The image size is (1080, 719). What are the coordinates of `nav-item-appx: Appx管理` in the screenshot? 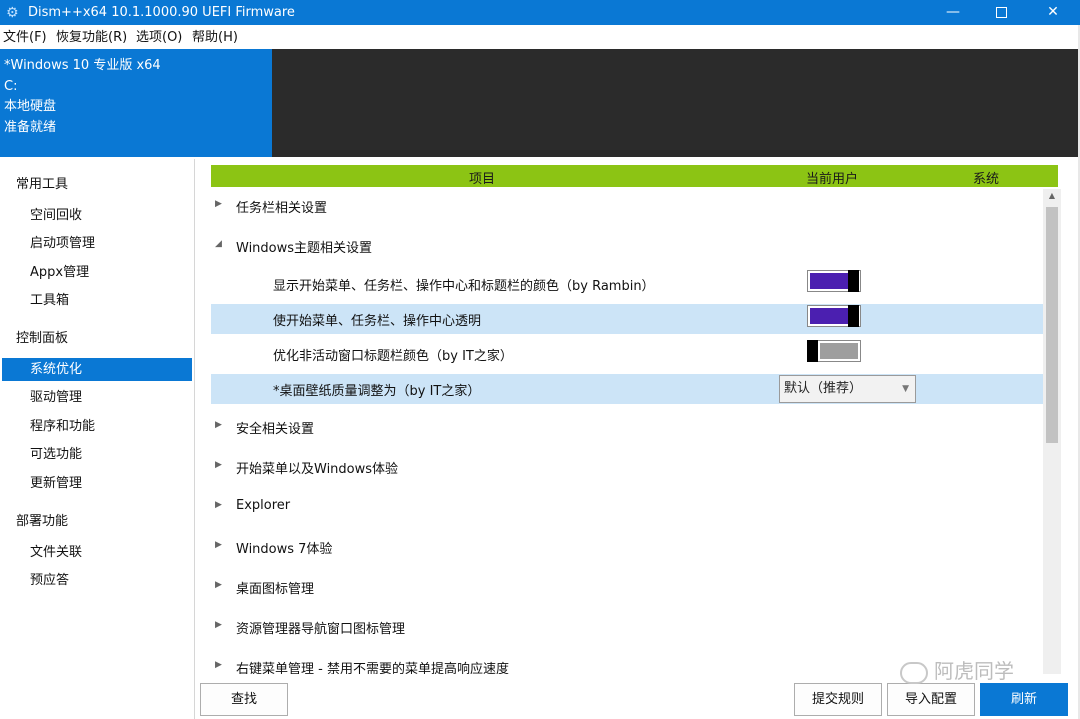 It's located at (97, 272).